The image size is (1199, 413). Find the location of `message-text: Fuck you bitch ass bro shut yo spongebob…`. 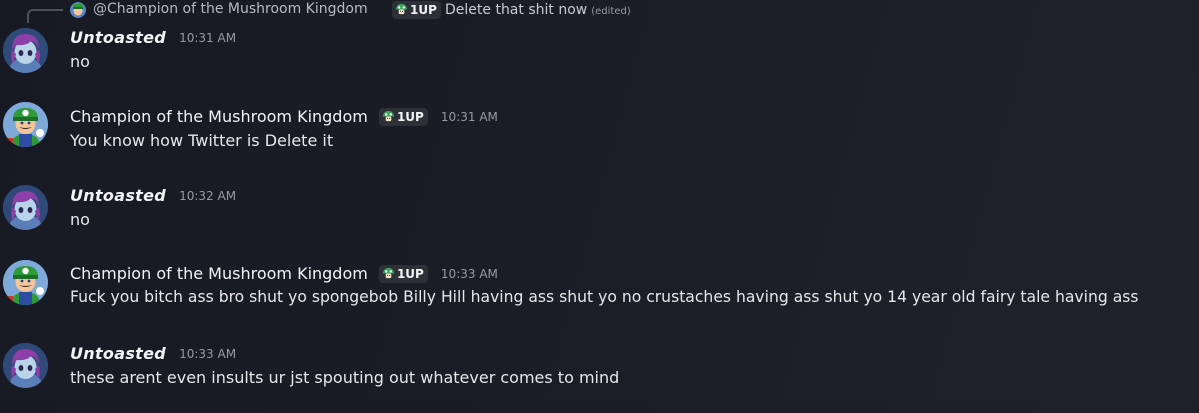

message-text: Fuck you bitch ass bro shut yo spongebob… is located at coordinates (604, 297).